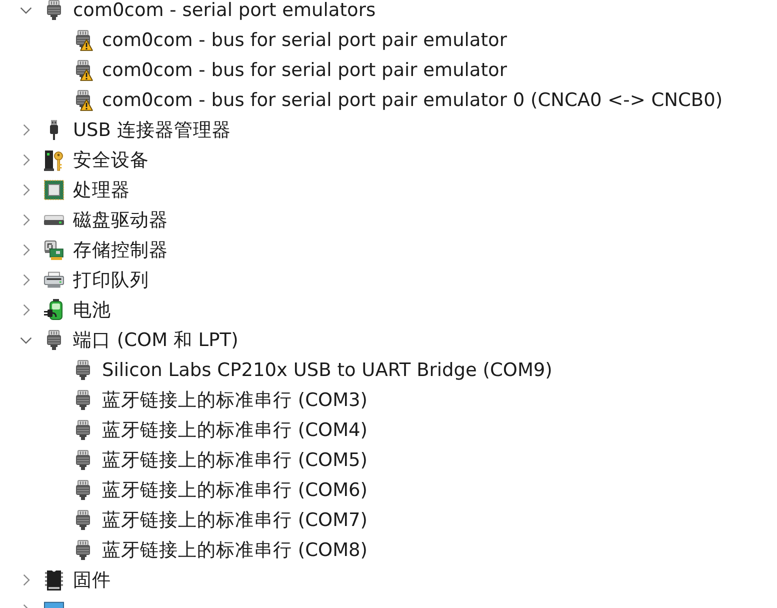  I want to click on category-label: 处理器, so click(101, 190).